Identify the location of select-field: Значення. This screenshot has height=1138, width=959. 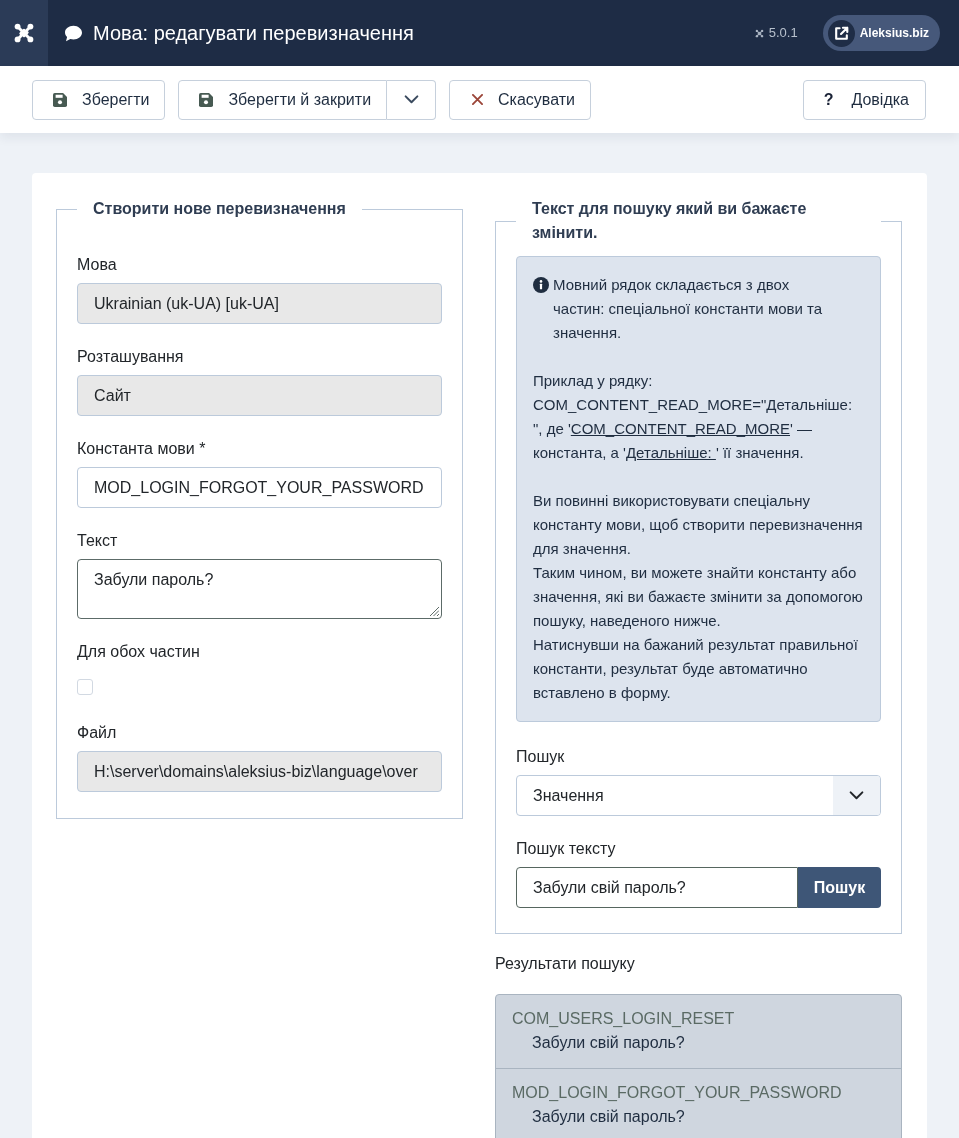
(698, 795).